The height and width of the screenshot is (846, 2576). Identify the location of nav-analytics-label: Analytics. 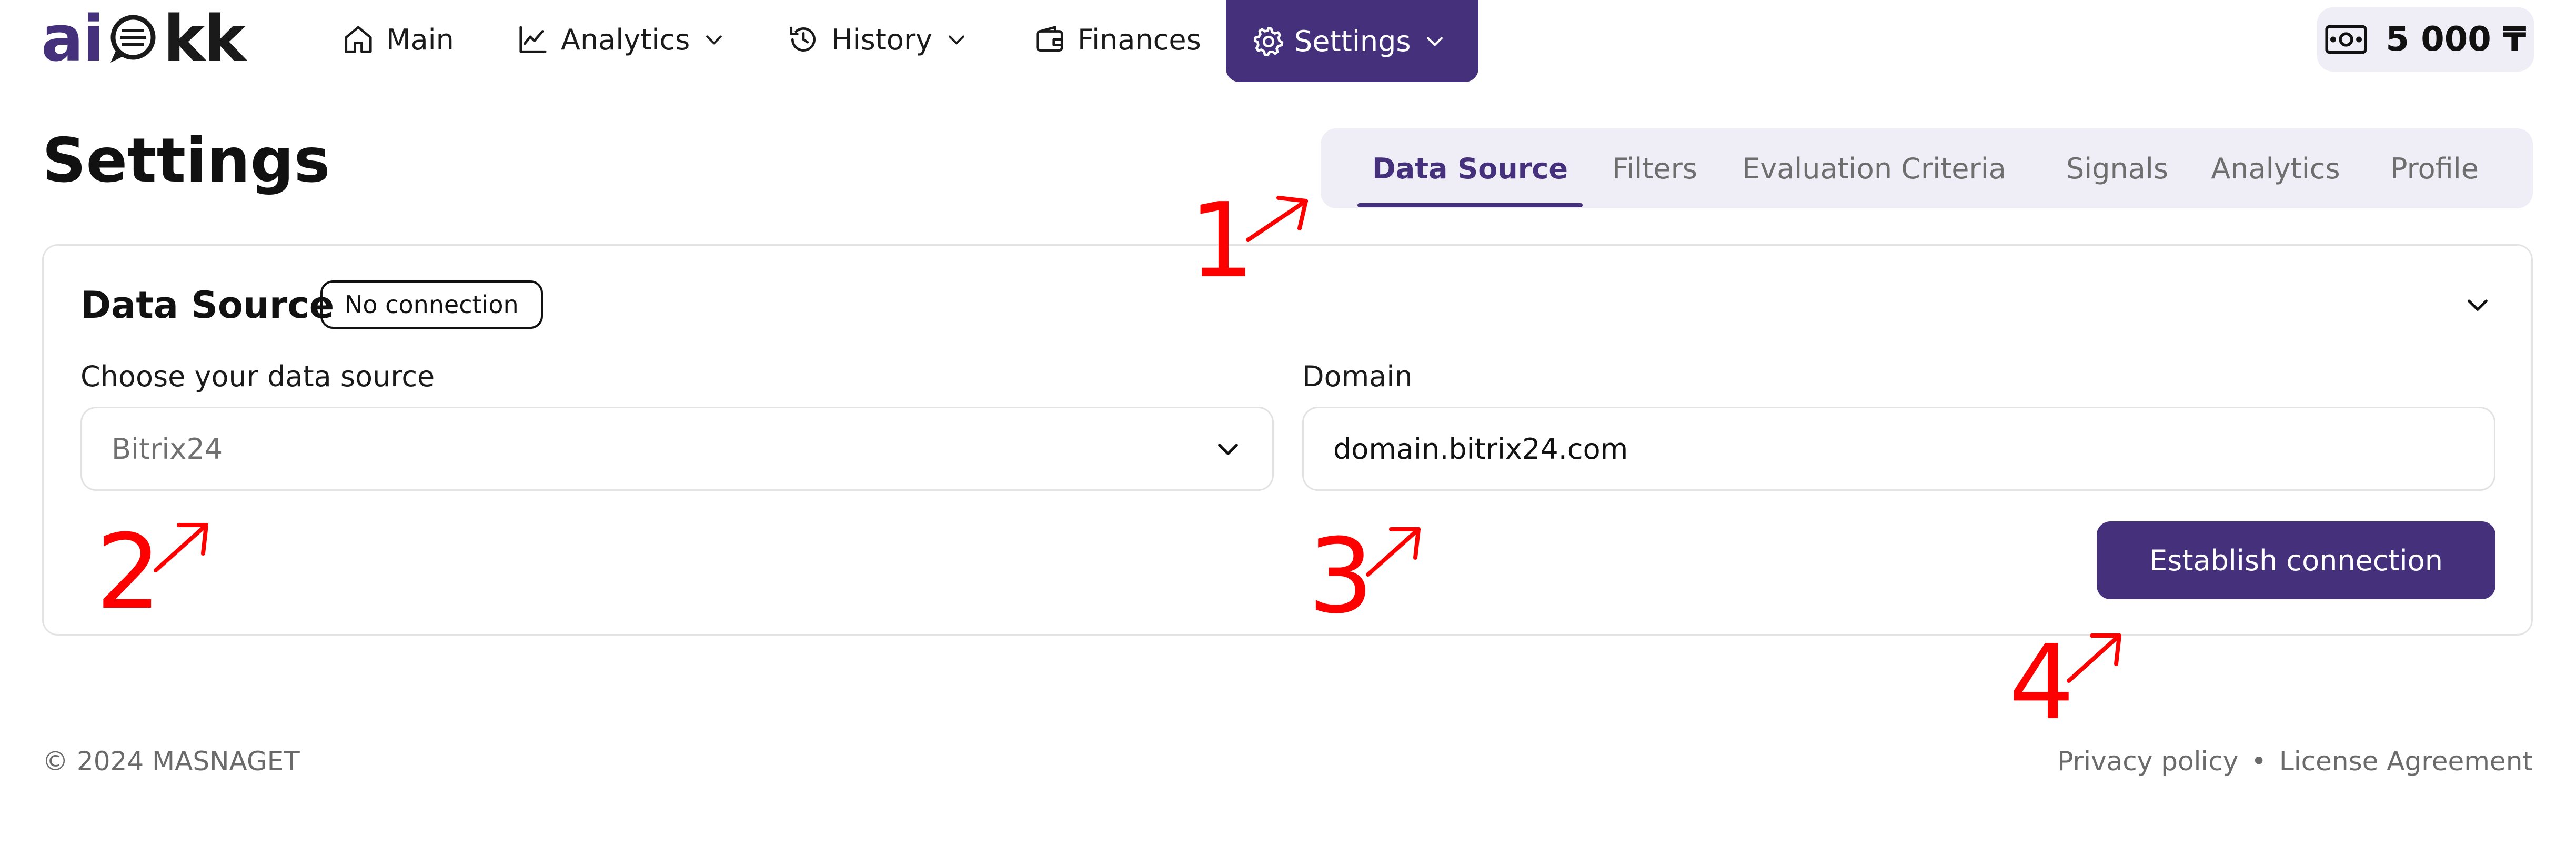
(625, 39).